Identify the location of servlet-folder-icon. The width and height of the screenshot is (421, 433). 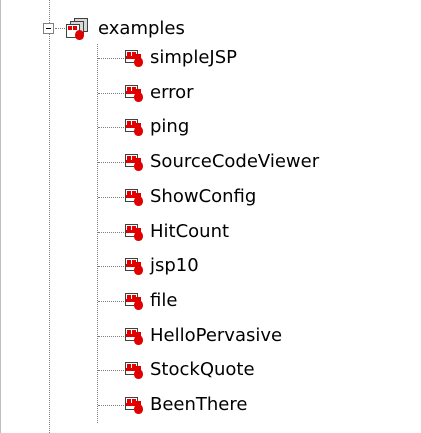
(78, 29).